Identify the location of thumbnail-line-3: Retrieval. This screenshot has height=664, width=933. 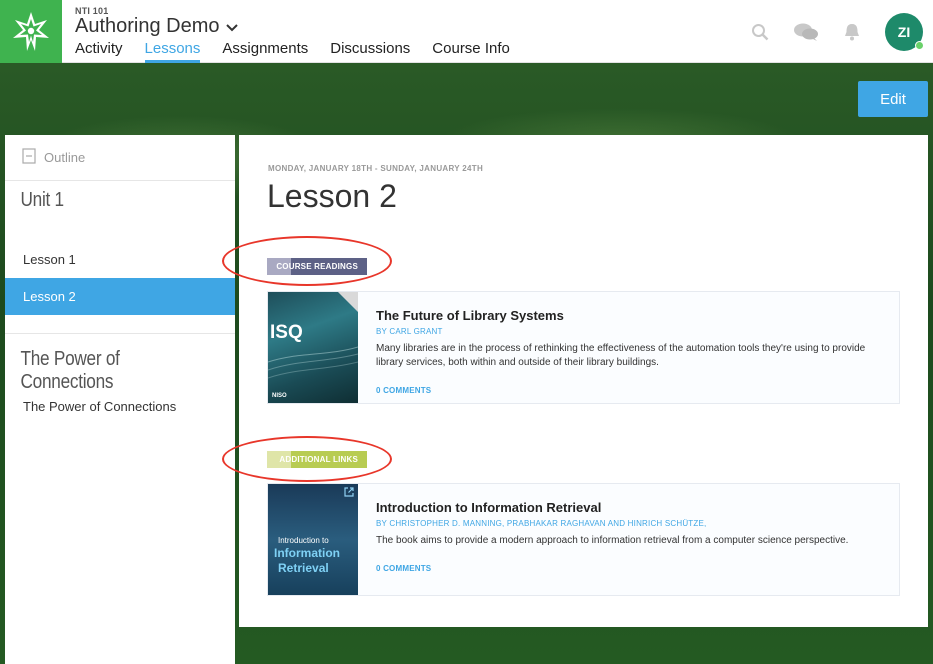
(303, 568).